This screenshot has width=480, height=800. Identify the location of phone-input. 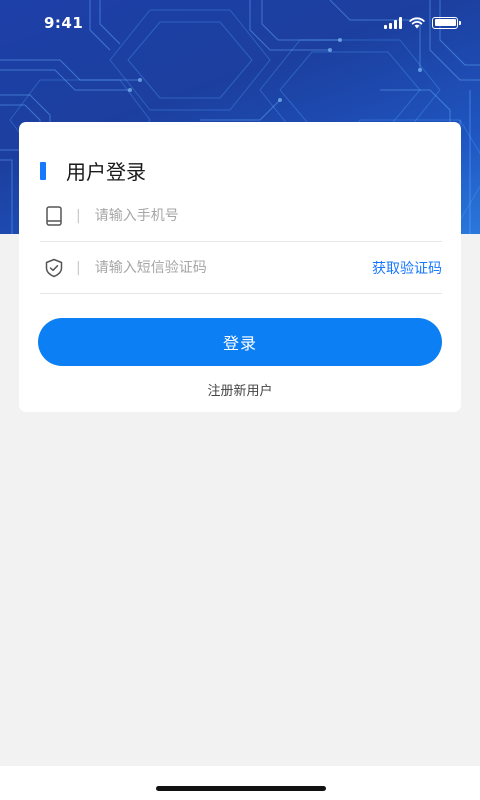
(268, 215).